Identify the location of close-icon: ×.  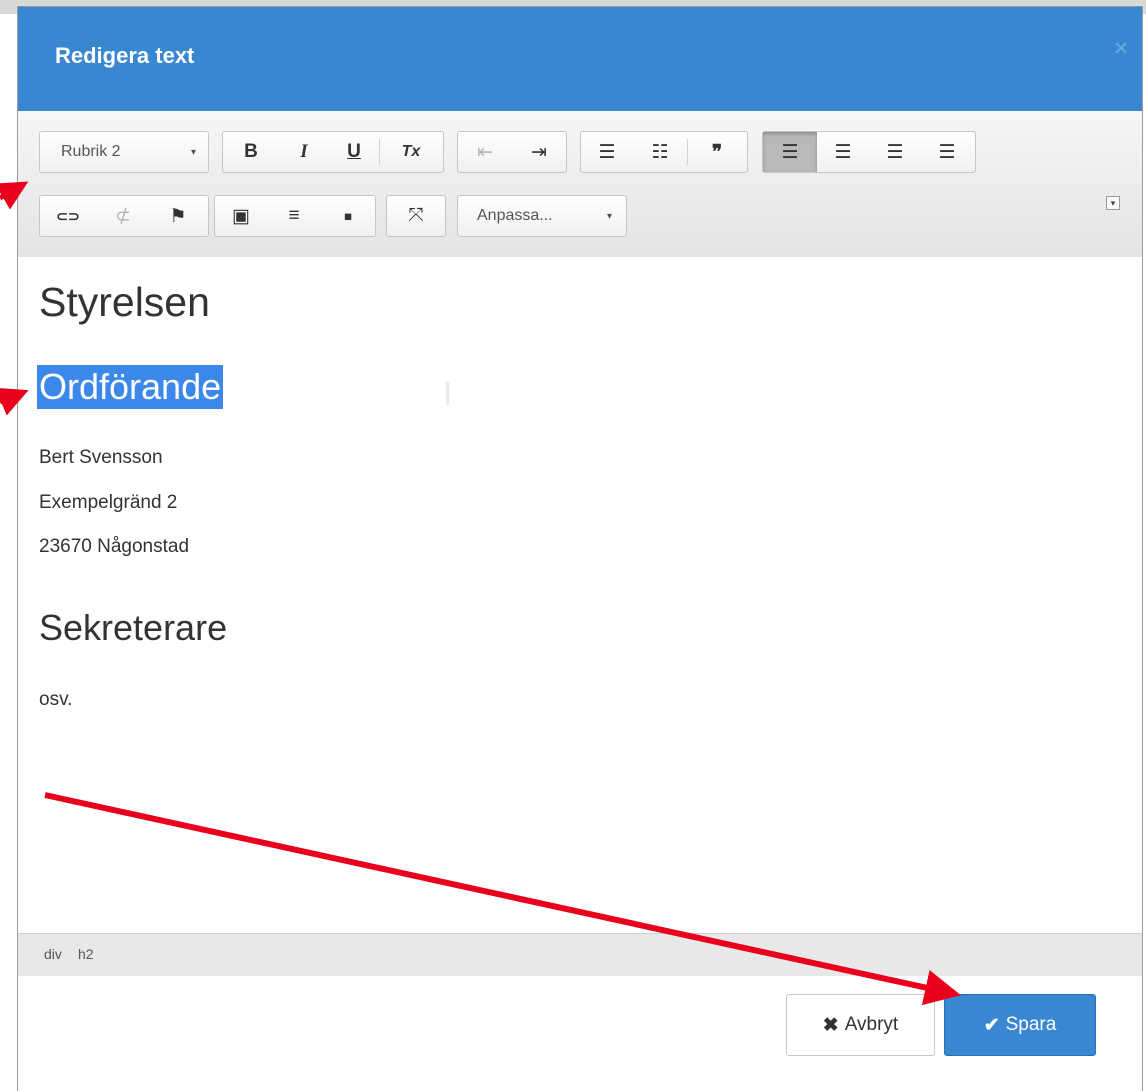
(1121, 49).